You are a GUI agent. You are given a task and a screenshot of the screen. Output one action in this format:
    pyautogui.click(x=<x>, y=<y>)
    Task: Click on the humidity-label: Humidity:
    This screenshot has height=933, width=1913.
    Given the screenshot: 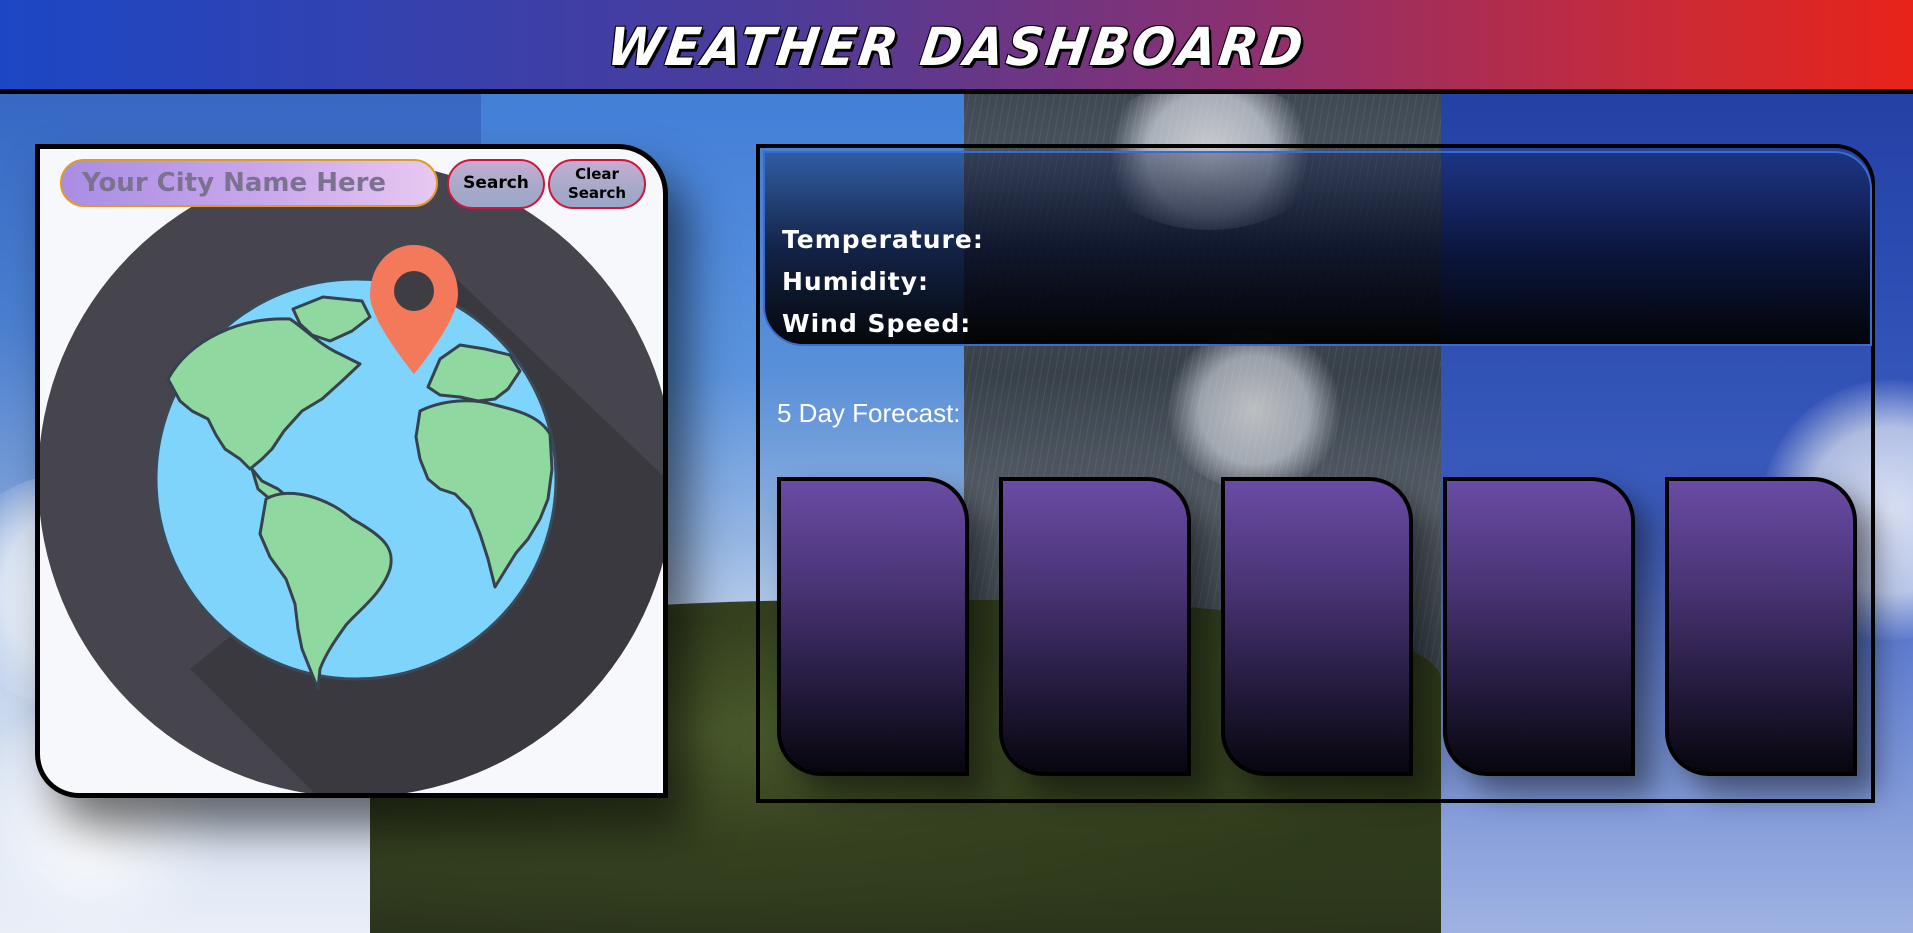 What is the action you would take?
    pyautogui.click(x=856, y=281)
    